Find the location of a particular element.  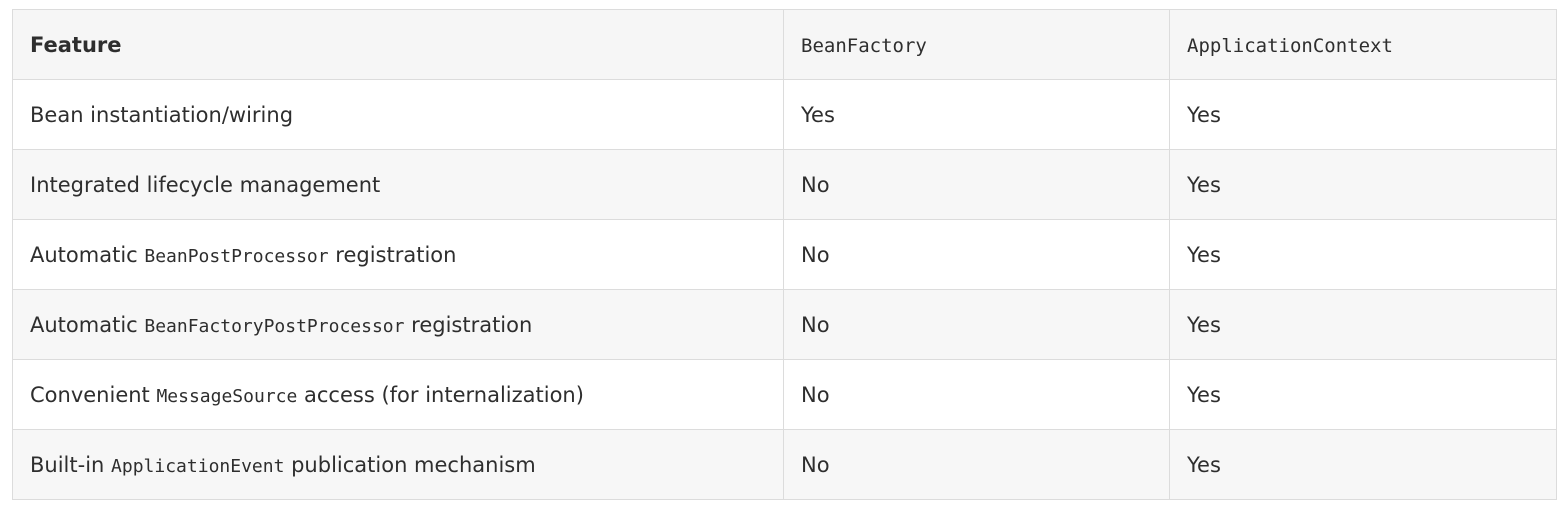

column-header-applicationcontext-code: ApplicationContext is located at coordinates (1290, 45).